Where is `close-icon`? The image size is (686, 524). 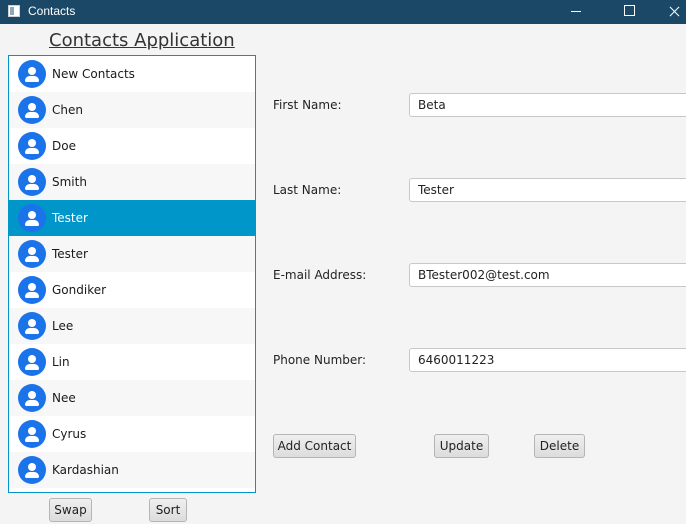
close-icon is located at coordinates (666, 12).